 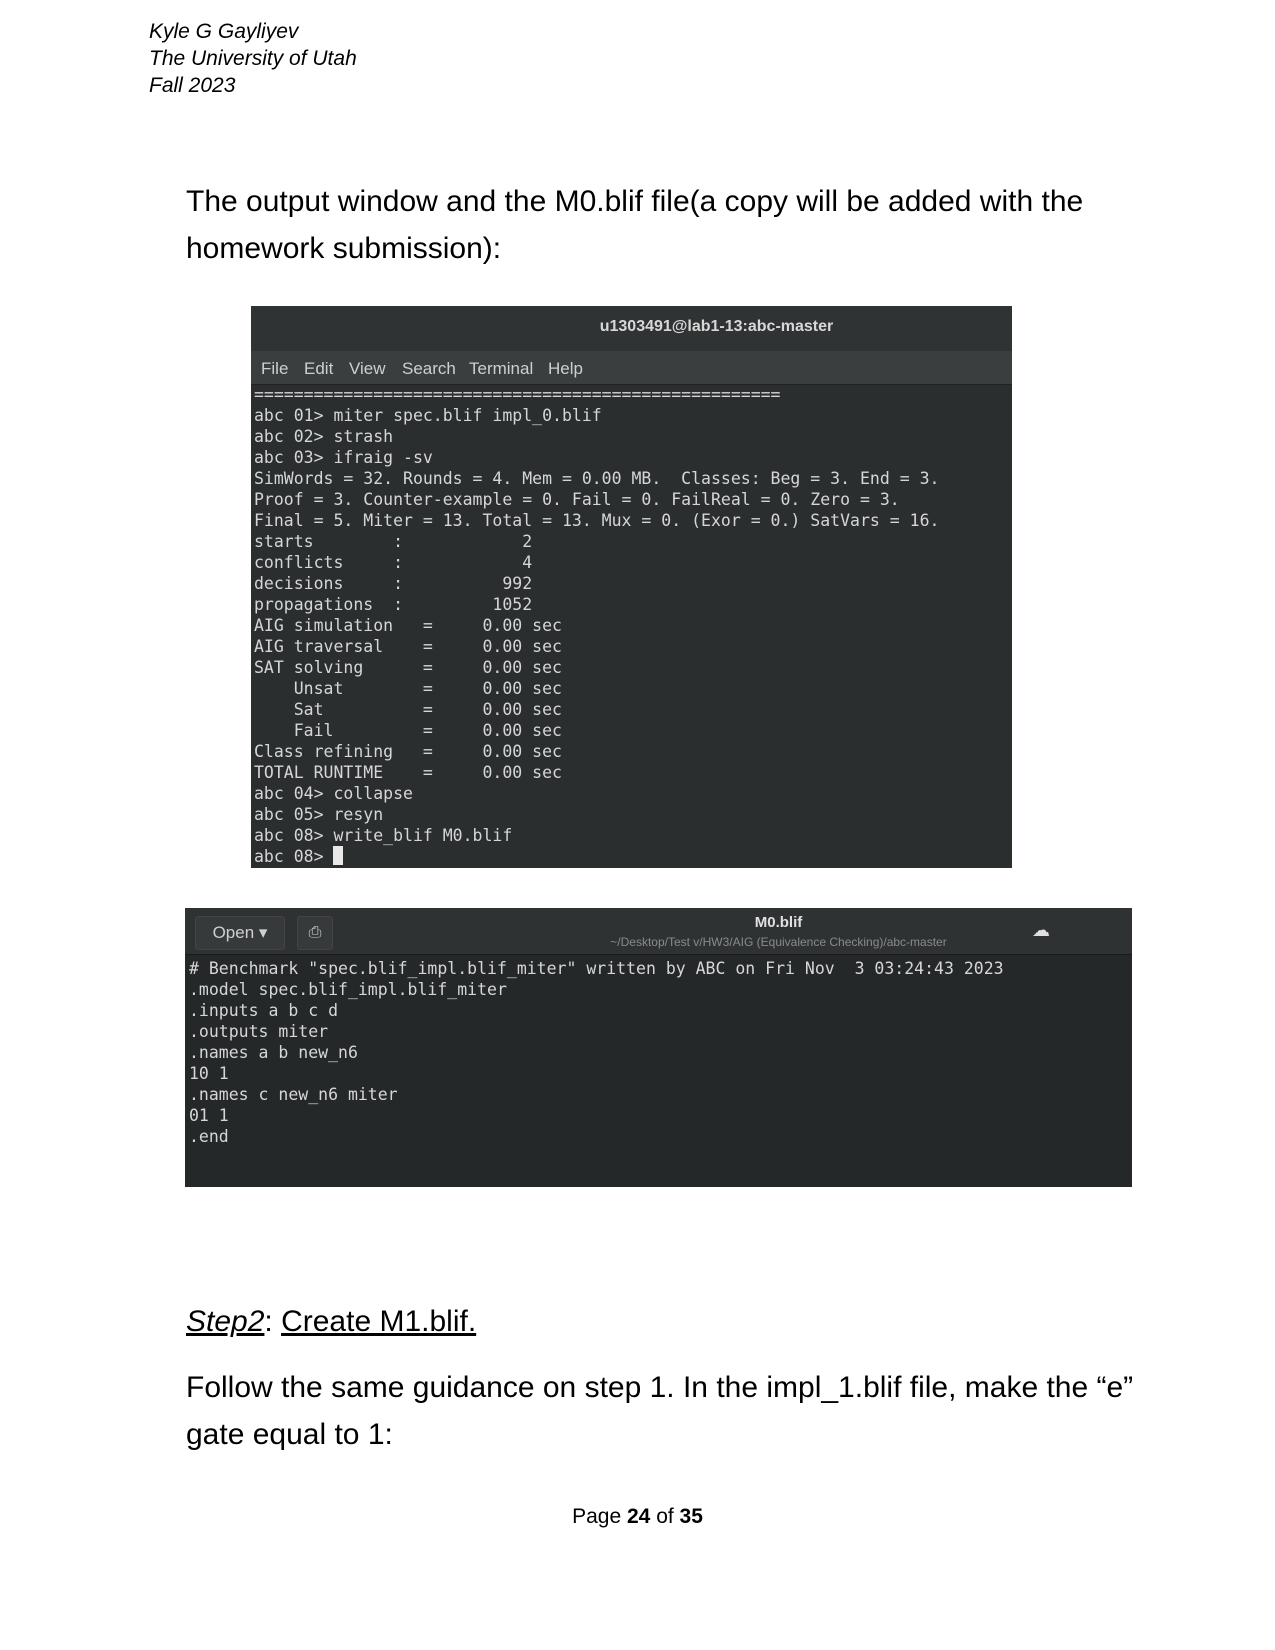 I want to click on editor-line: 10 1, so click(x=209, y=1073).